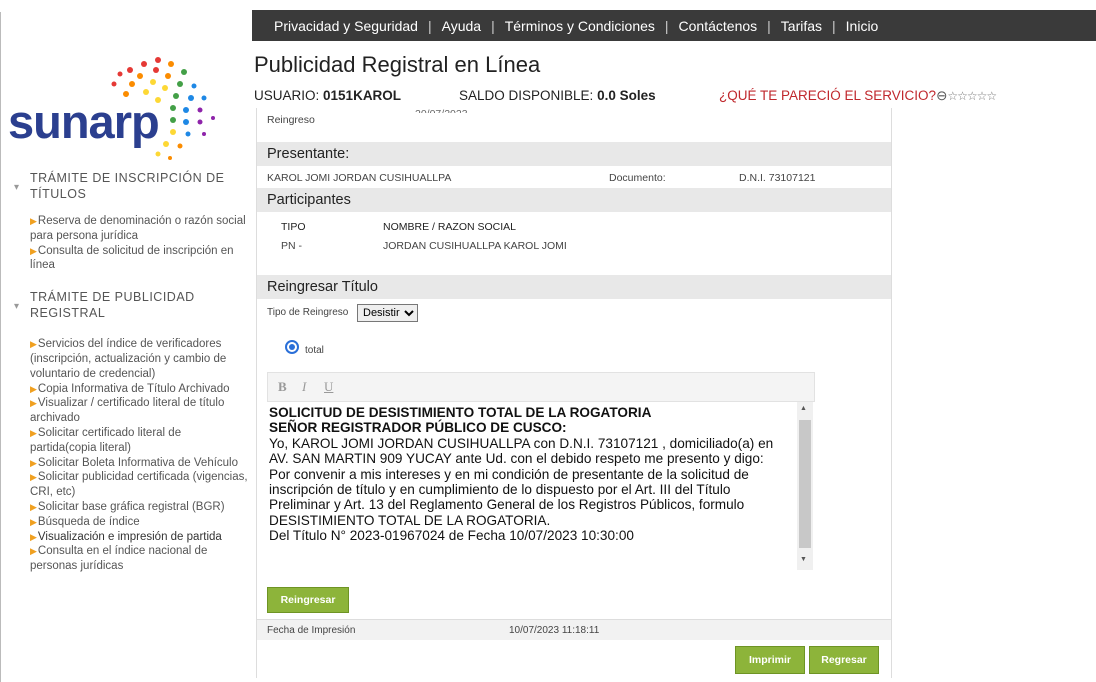  What do you see at coordinates (862, 26) in the screenshot?
I see `nav-inicio: Inicio` at bounding box center [862, 26].